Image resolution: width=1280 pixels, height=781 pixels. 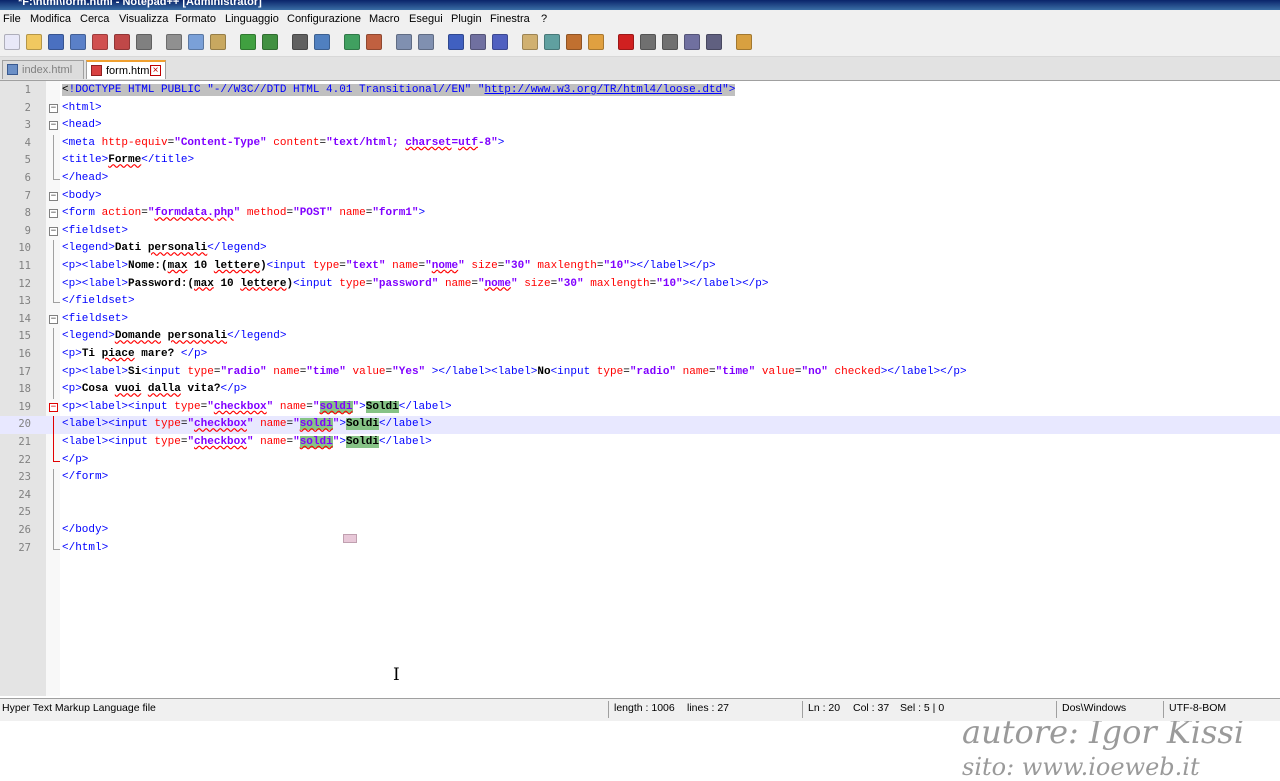 I want to click on status-encoding: UTF-8-BOM, so click(x=1198, y=708).